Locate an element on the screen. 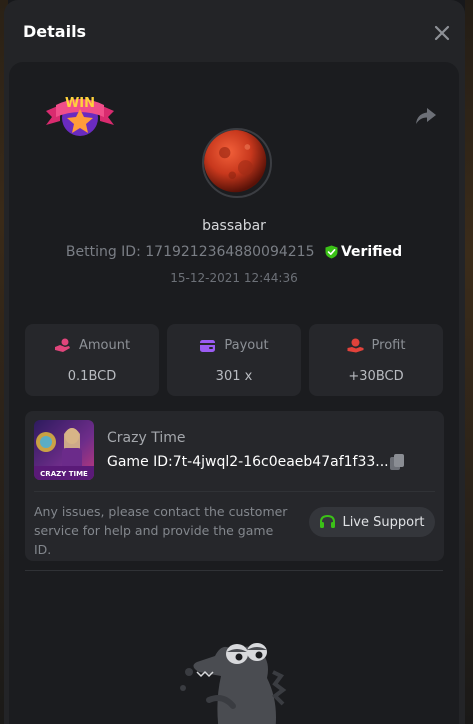 Image resolution: width=473 pixels, height=724 pixels. headset-icon is located at coordinates (328, 521).